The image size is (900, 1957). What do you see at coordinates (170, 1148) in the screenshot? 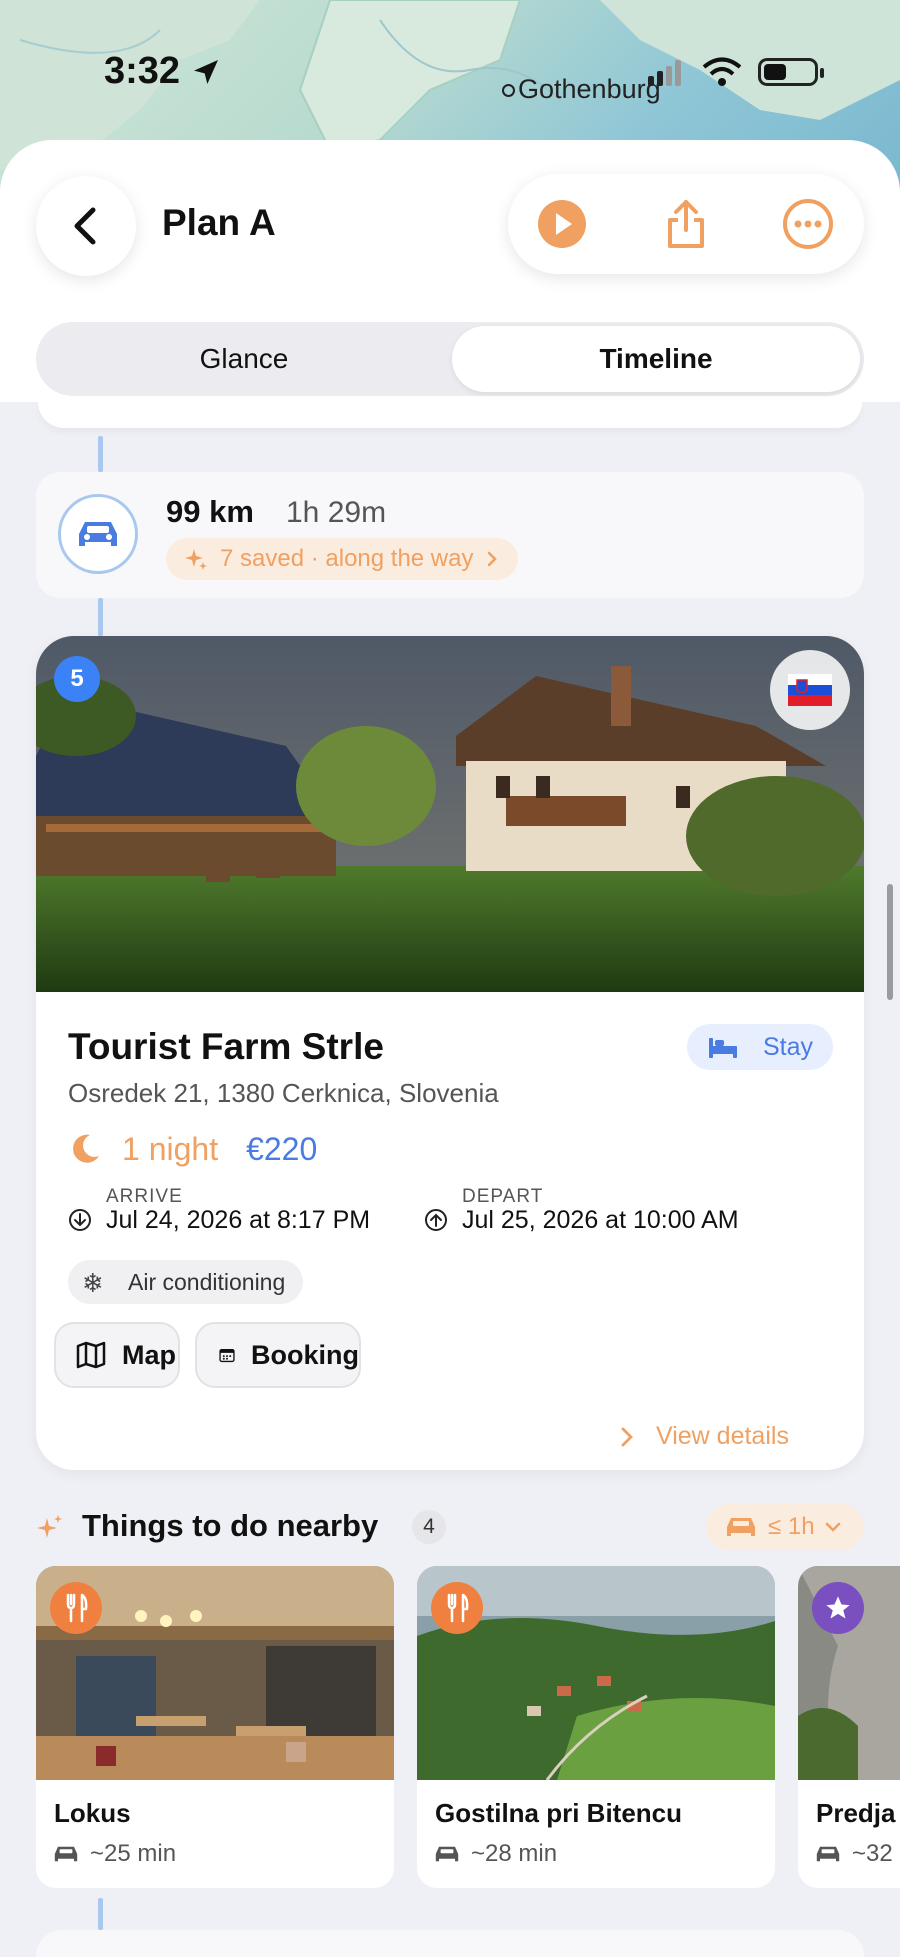
I see `nights-count: 1 night` at bounding box center [170, 1148].